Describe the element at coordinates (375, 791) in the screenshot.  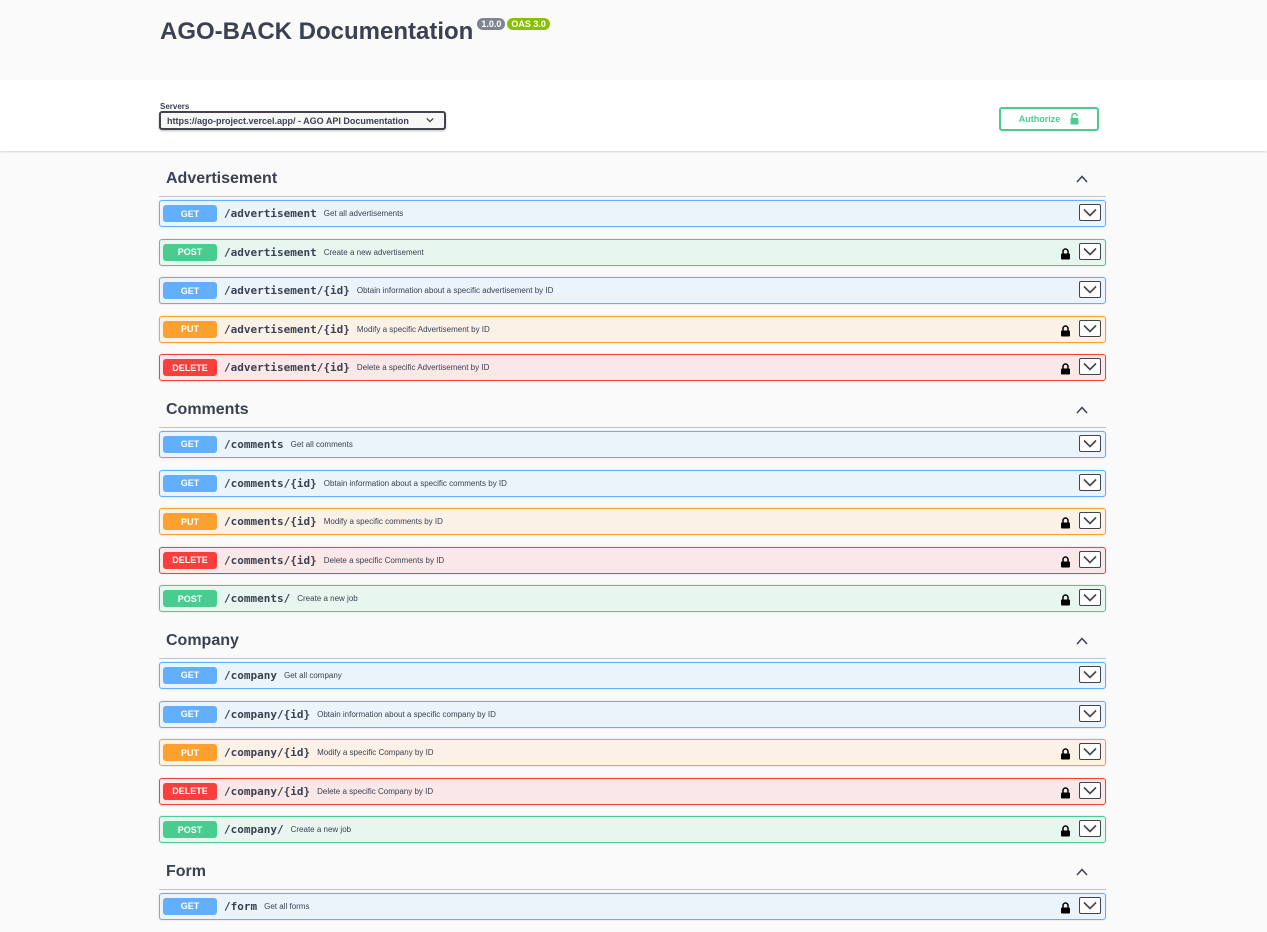
I see `operation-summary: Delete a specific Company by ID` at that location.